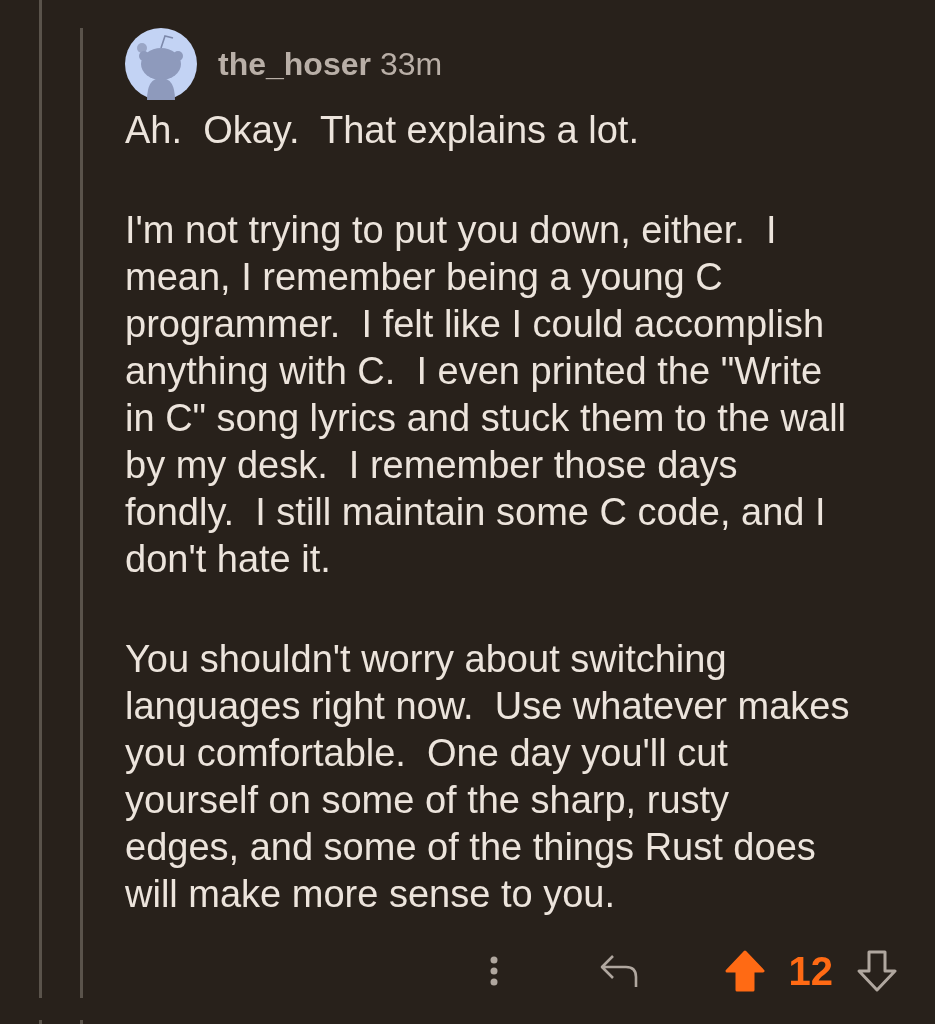 This screenshot has height=1024, width=935. I want to click on comment-paragraph: Ah. Okay. That explains a lot., so click(382, 130).